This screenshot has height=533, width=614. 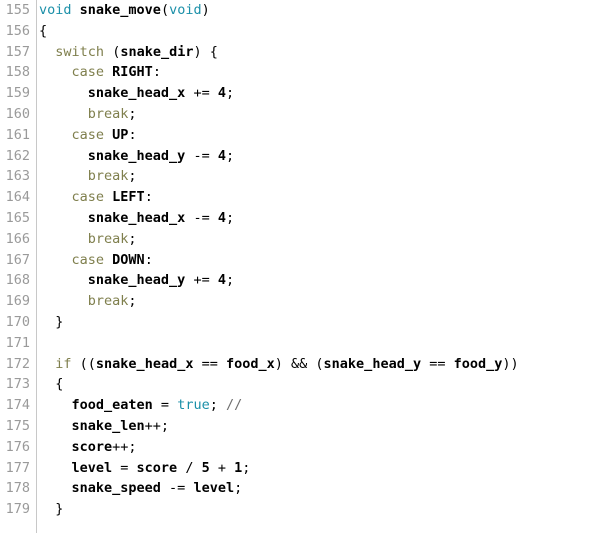 What do you see at coordinates (201, 280) in the screenshot?
I see `code-token: +=` at bounding box center [201, 280].